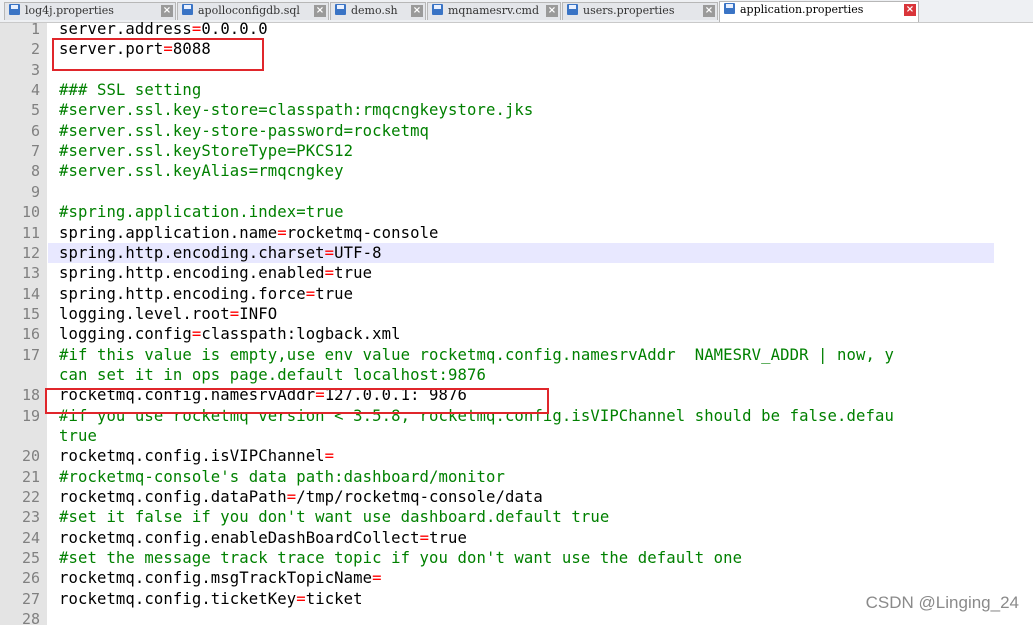 This screenshot has width=1033, height=629. I want to click on code-line: 4 ### SSL setting, so click(516, 90).